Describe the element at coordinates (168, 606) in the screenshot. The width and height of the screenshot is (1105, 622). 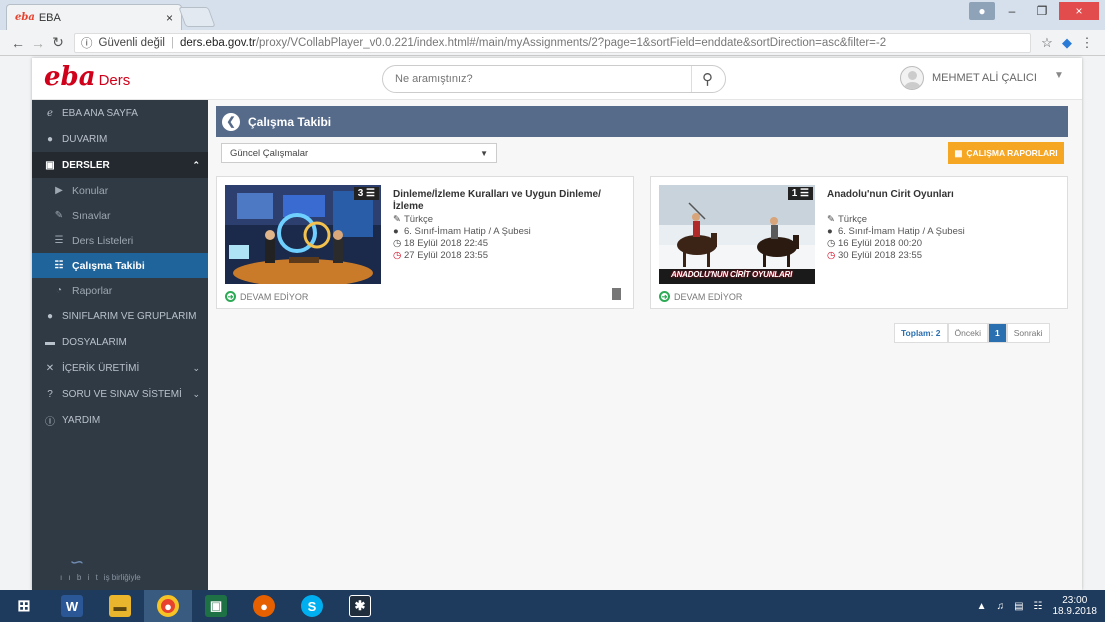
I see `taskbar-chrome: ●` at that location.